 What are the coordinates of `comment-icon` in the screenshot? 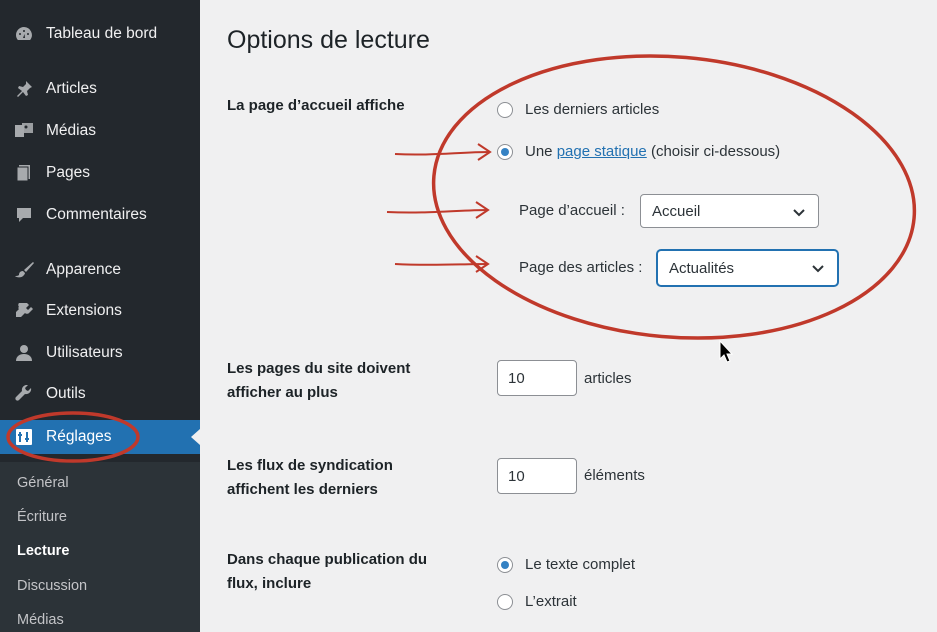 It's located at (24, 215).